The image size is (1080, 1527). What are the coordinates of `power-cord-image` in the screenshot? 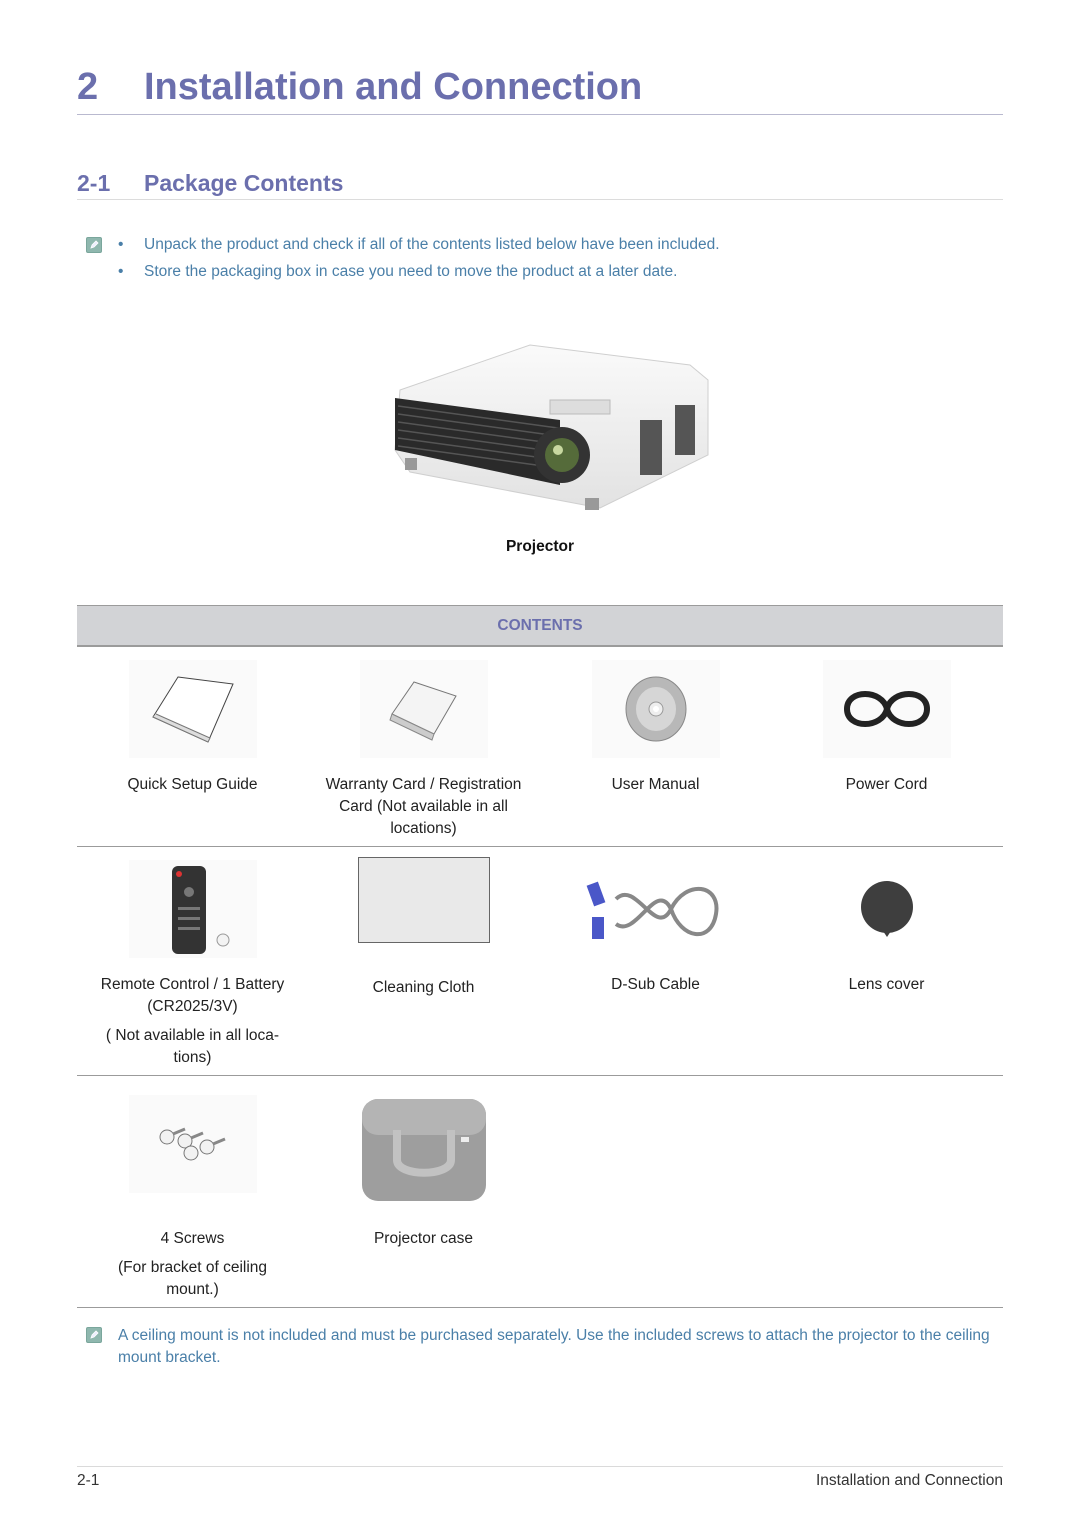 It's located at (886, 709).